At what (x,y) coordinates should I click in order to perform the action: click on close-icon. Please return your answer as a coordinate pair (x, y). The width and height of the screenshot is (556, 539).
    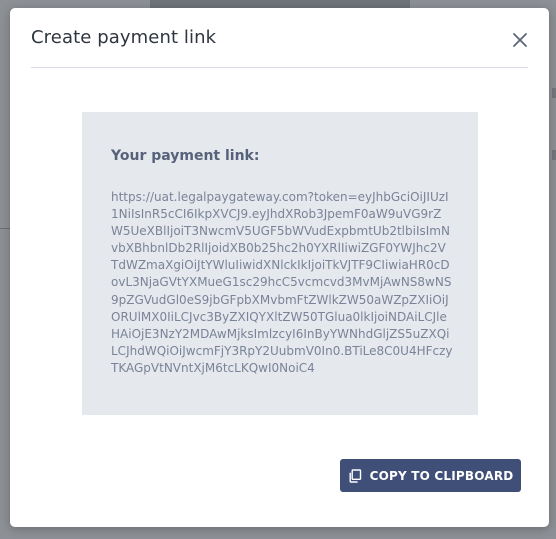
    Looking at the image, I should click on (520, 40).